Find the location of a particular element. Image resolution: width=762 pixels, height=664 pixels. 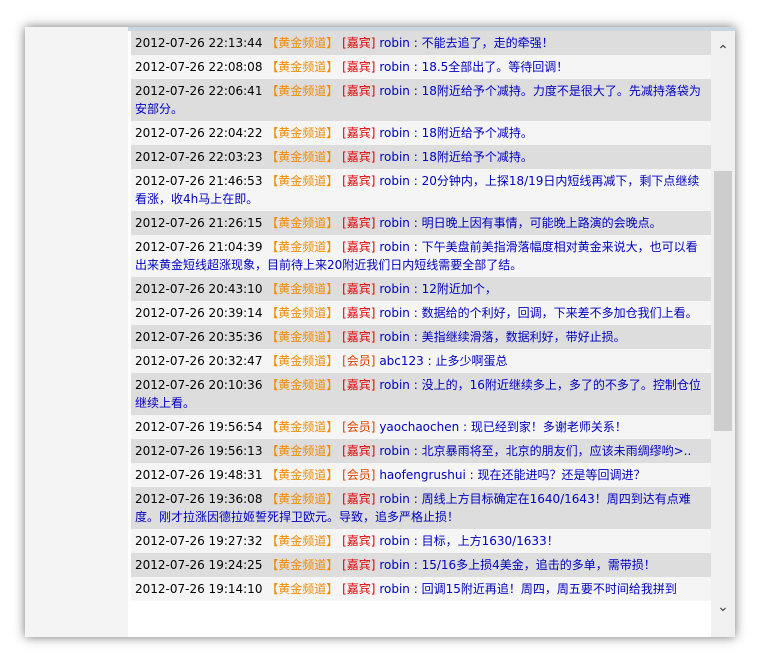

message-time: 2012-07-26 21:04:39 is located at coordinates (199, 247).